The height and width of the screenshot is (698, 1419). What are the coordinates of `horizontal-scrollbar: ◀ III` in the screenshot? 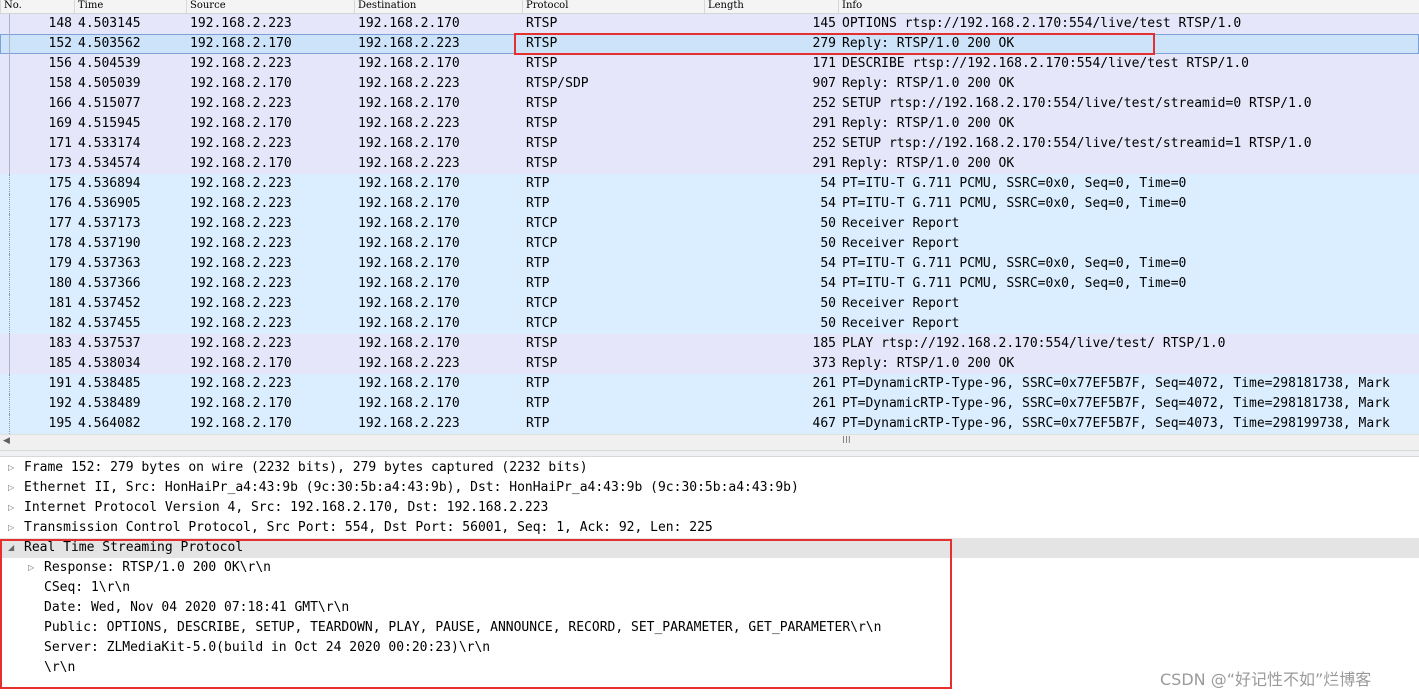 It's located at (709, 442).